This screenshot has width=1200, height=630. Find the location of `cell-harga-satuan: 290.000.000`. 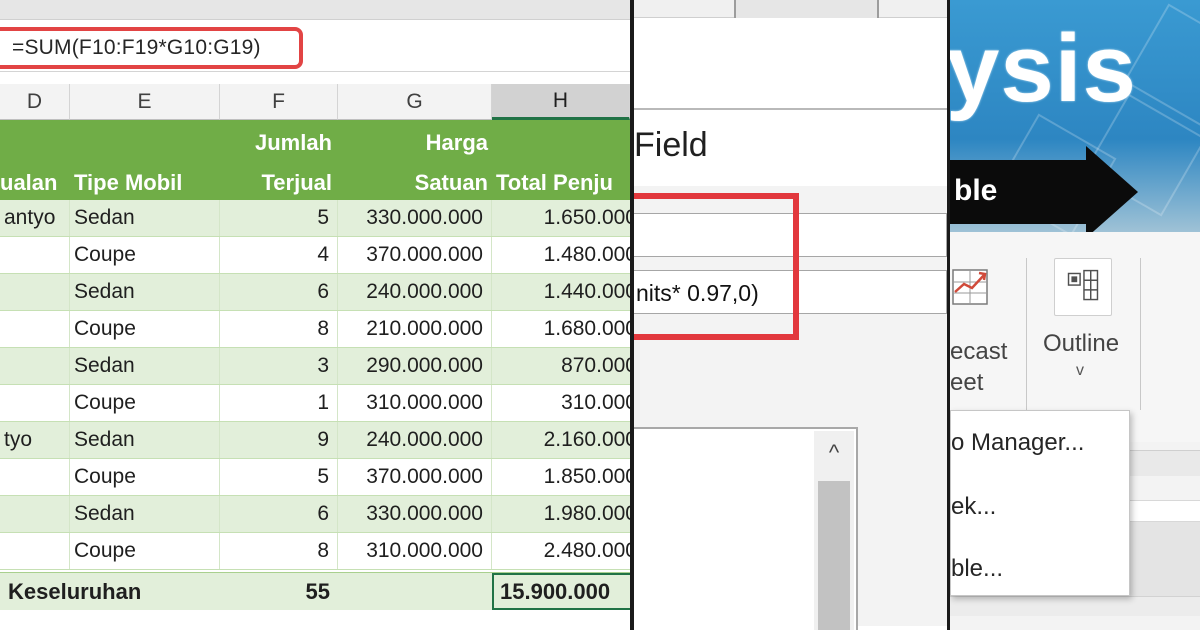

cell-harga-satuan: 290.000.000 is located at coordinates (415, 366).